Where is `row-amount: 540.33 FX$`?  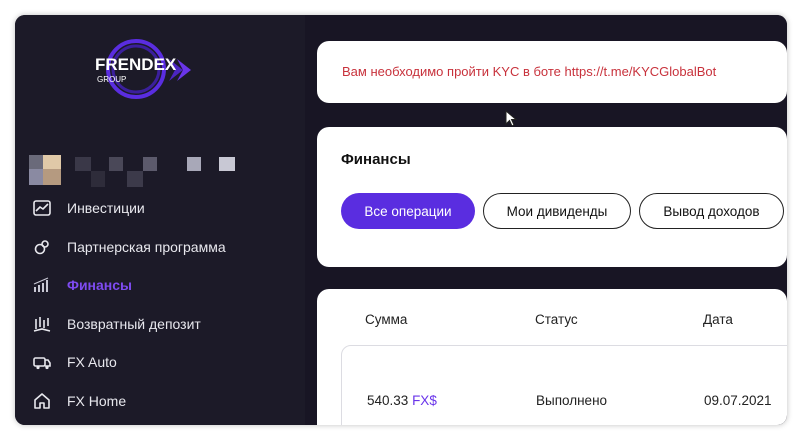
row-amount: 540.33 FX$ is located at coordinates (402, 400).